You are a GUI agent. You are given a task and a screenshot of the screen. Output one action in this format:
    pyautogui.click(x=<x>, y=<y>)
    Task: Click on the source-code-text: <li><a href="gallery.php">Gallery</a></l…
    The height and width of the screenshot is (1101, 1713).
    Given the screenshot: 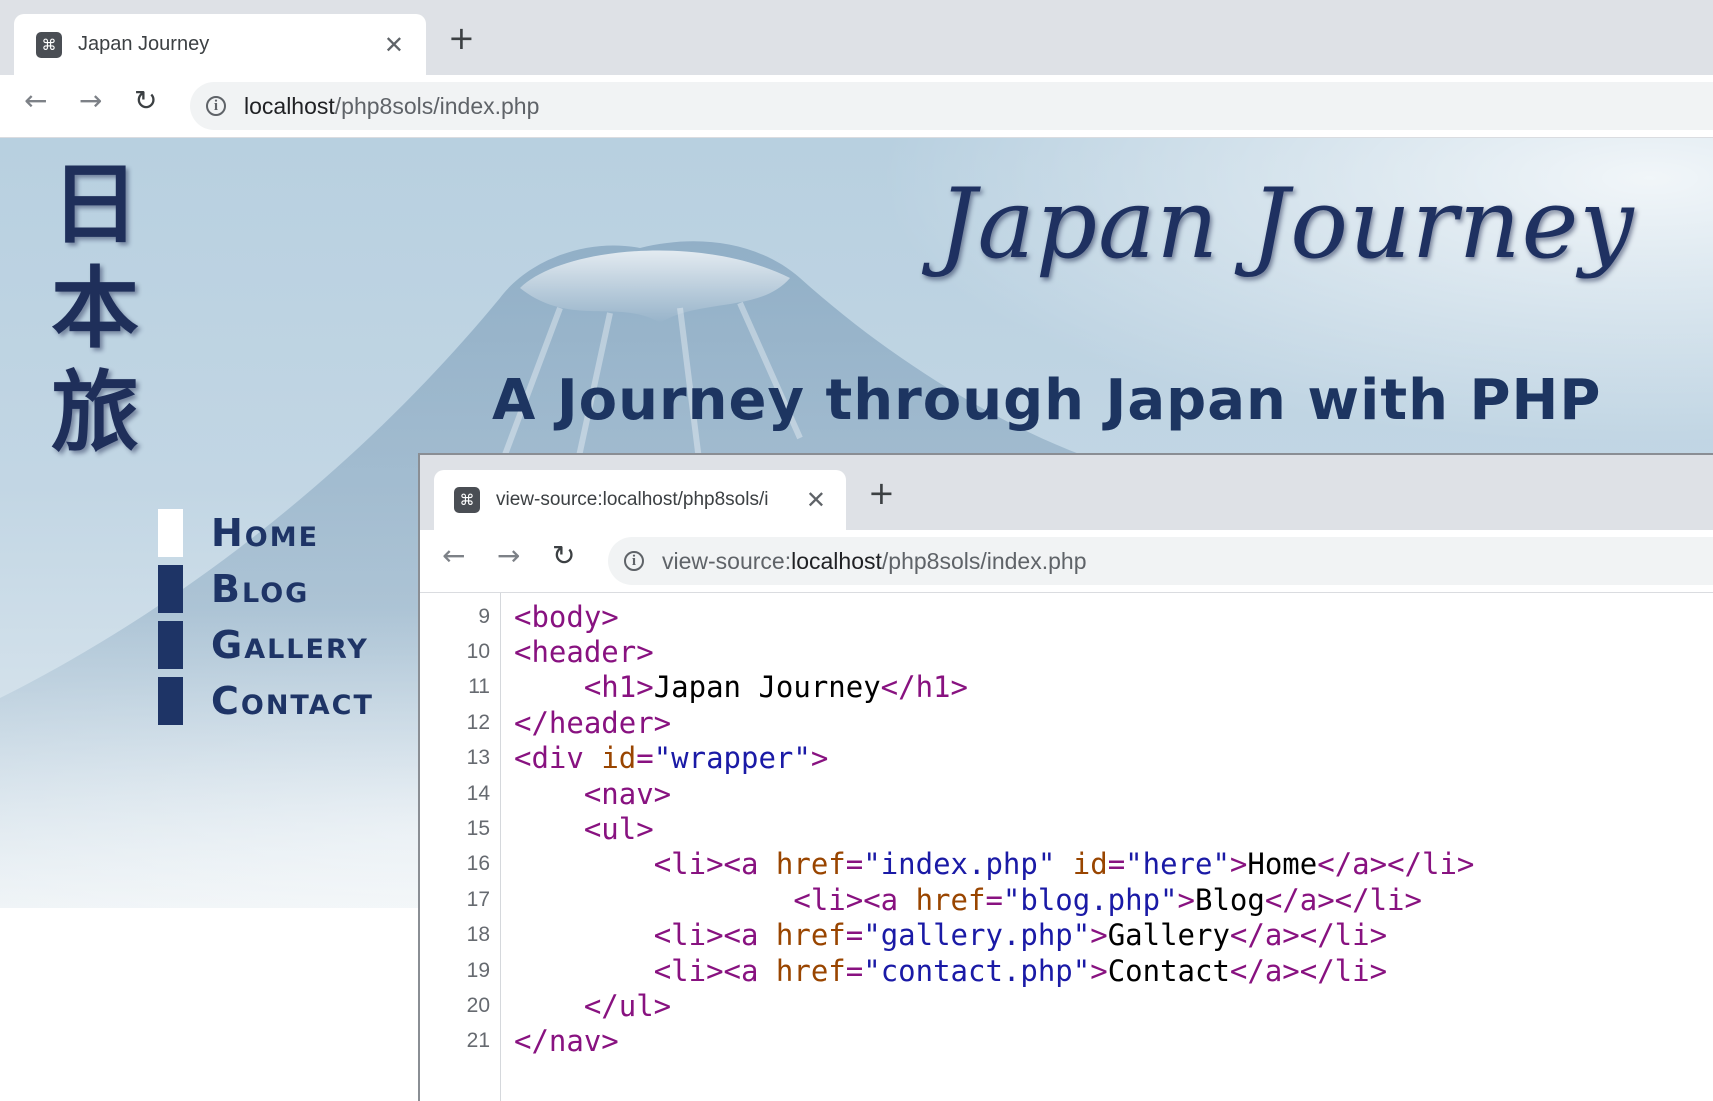 What is the action you would take?
    pyautogui.click(x=1020, y=935)
    